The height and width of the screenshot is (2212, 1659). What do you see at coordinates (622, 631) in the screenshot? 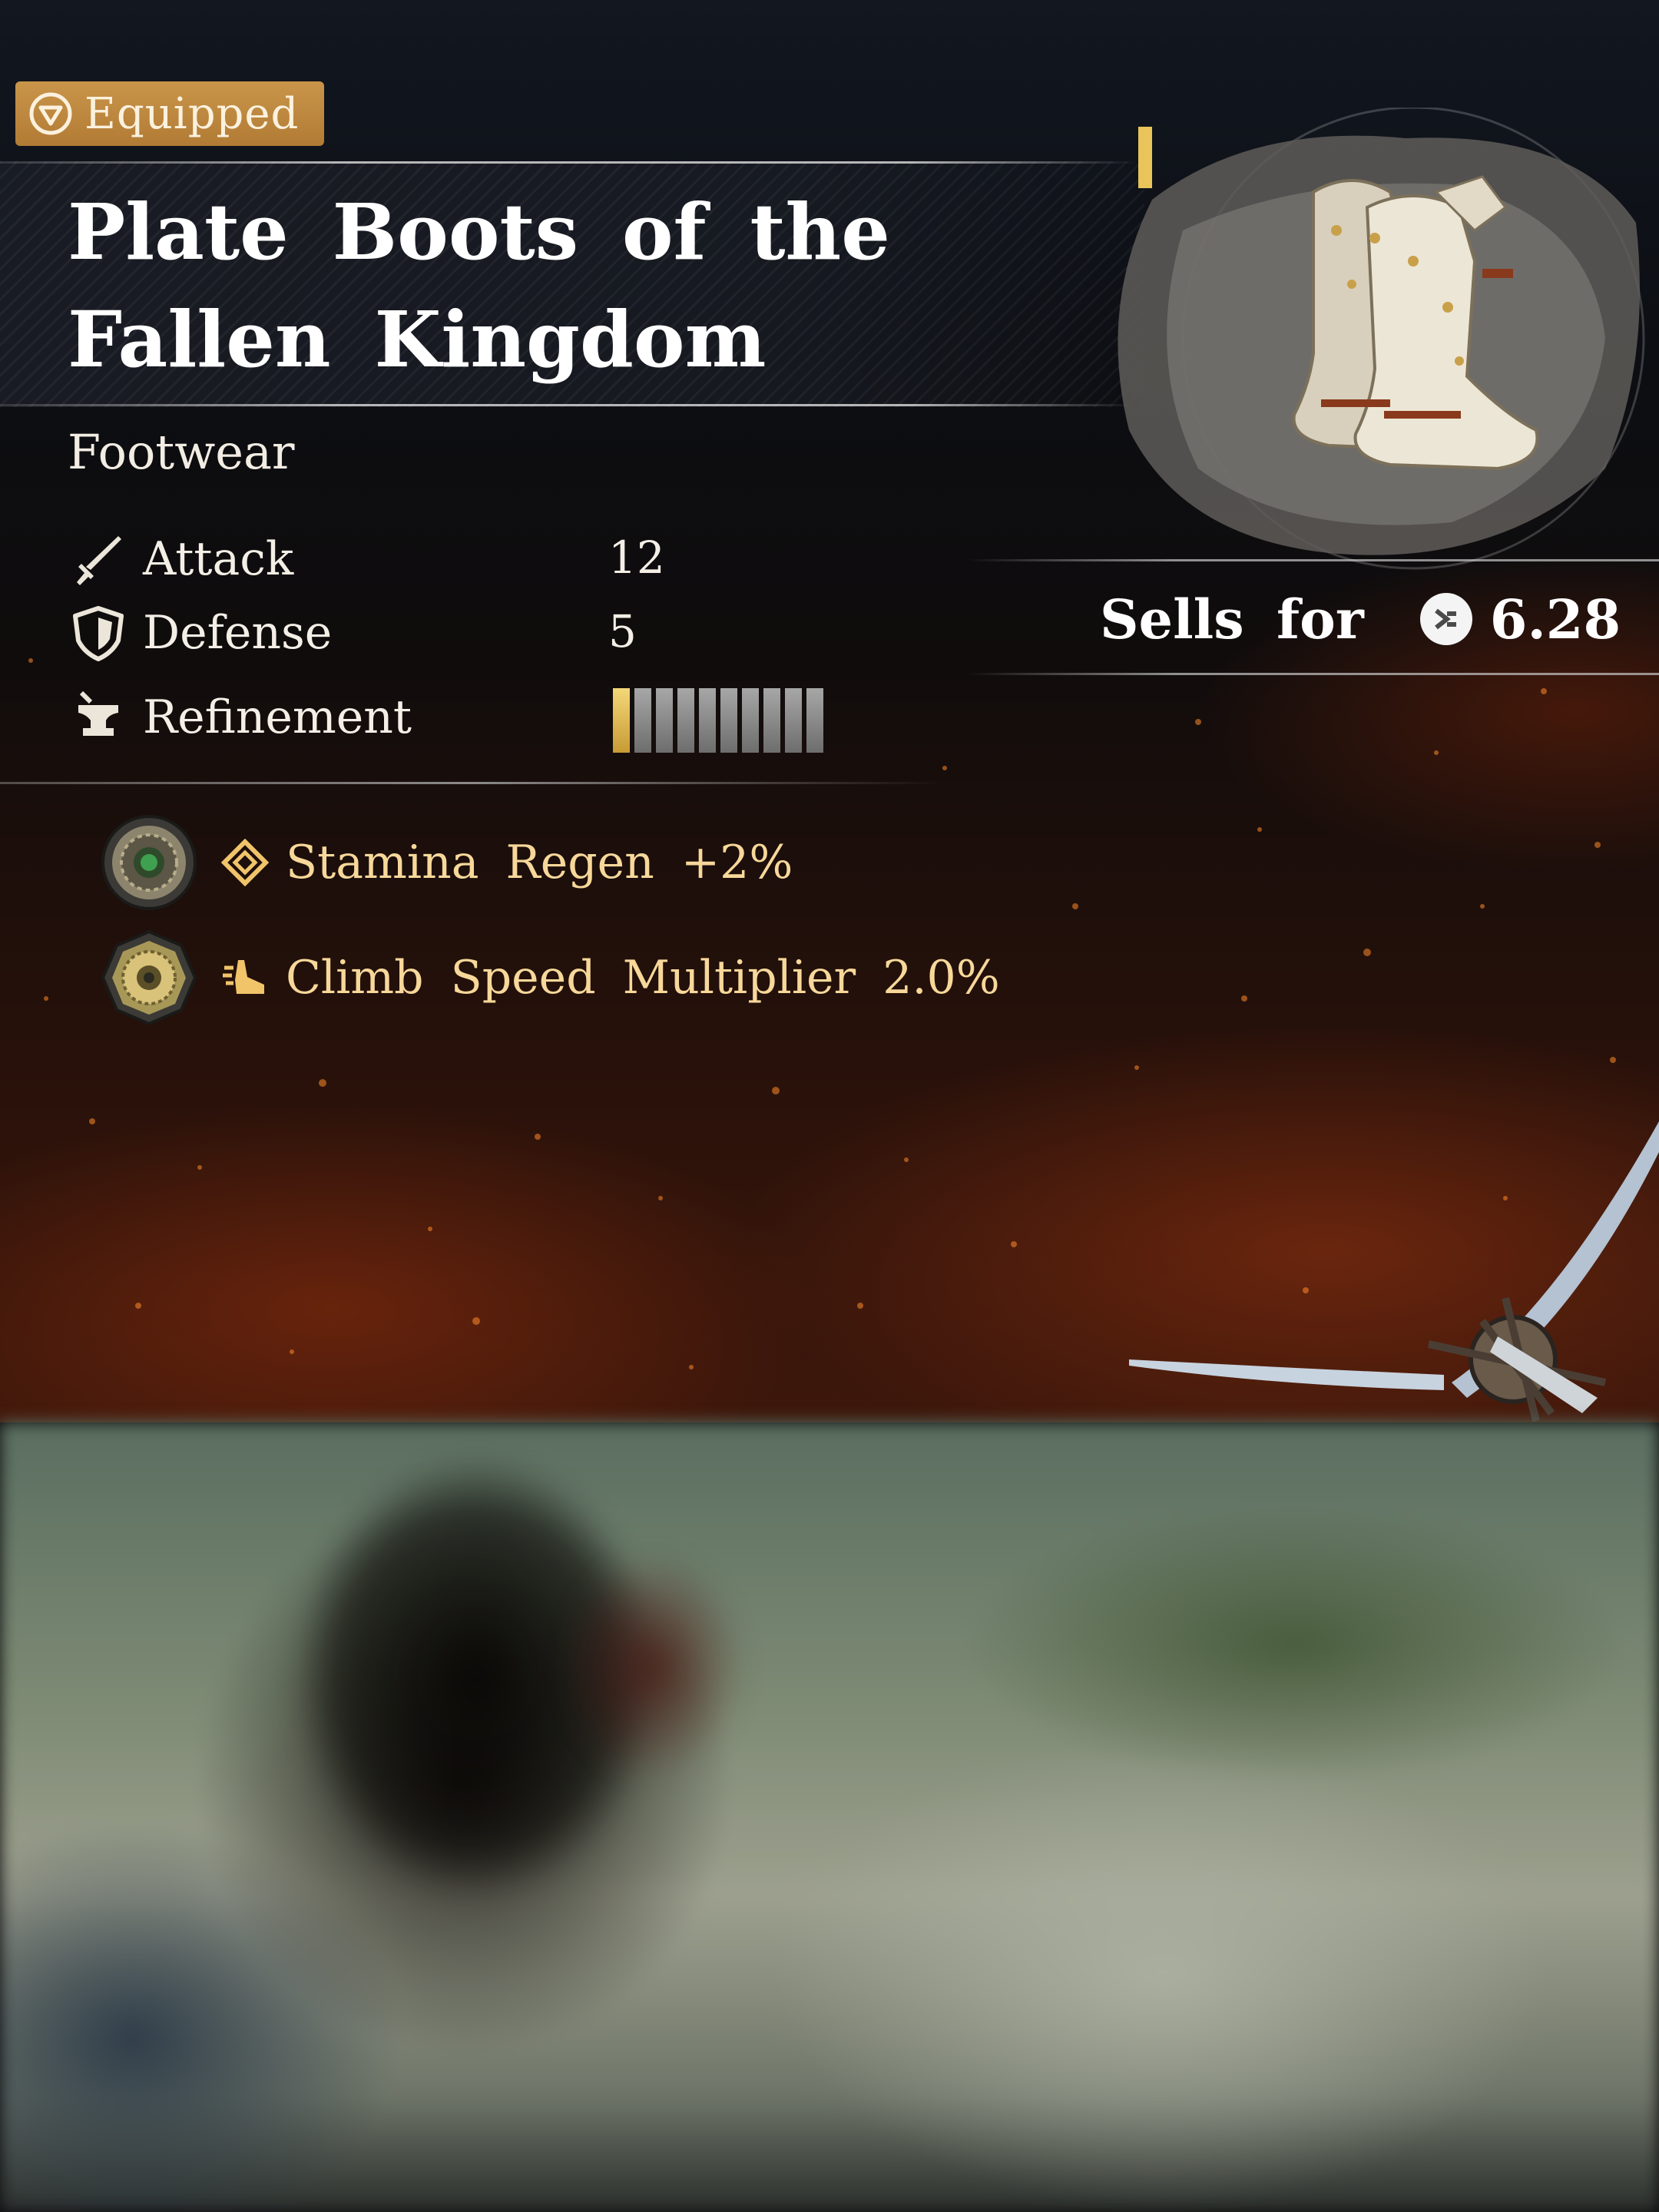
I see `stat-value-defense: 5` at bounding box center [622, 631].